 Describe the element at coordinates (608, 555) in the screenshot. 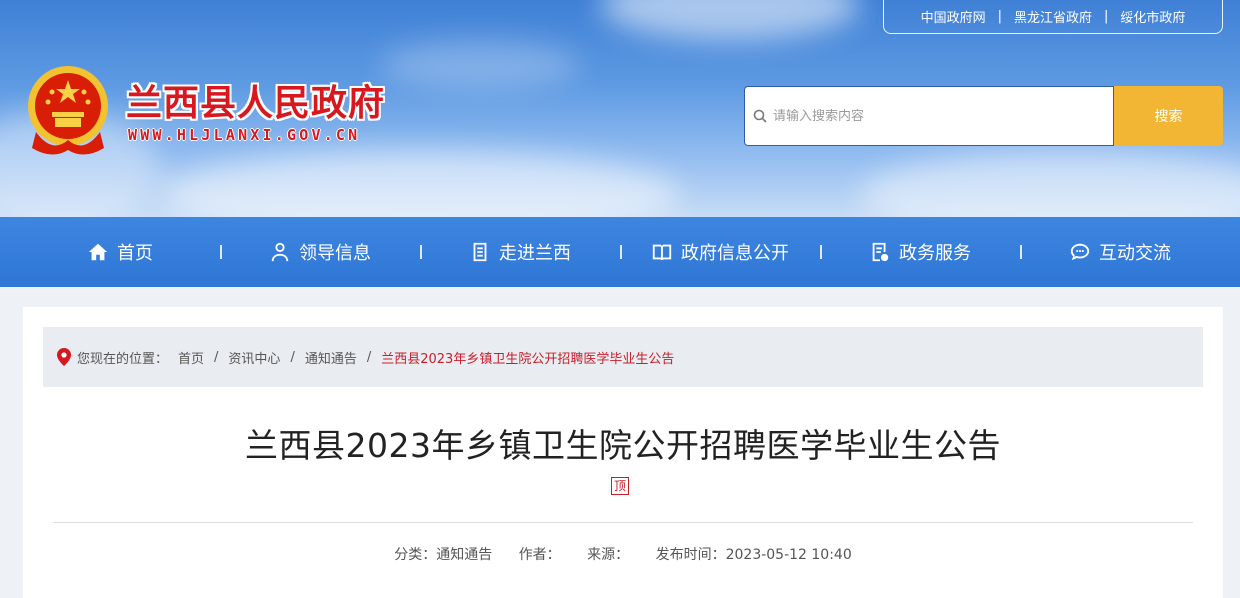

I see `meta-source: 来源：` at that location.